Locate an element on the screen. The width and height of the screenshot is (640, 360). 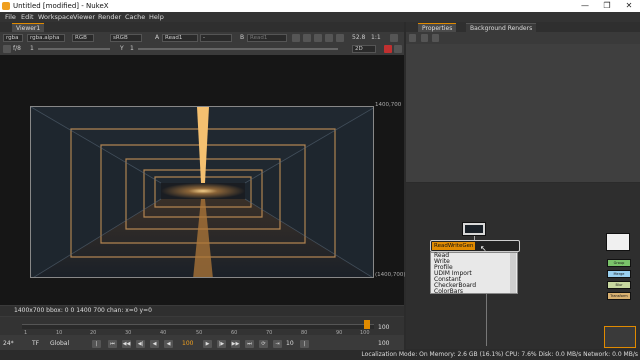
menu-render: Render is located at coordinates (109, 17).